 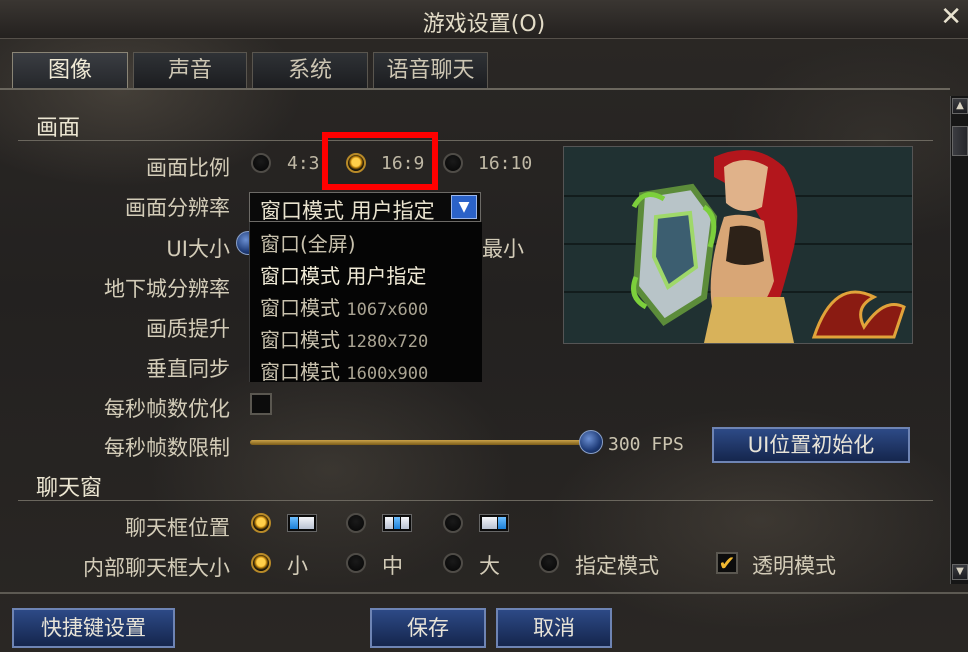 What do you see at coordinates (960, 141) in the screenshot?
I see `scrollbar-thumb` at bounding box center [960, 141].